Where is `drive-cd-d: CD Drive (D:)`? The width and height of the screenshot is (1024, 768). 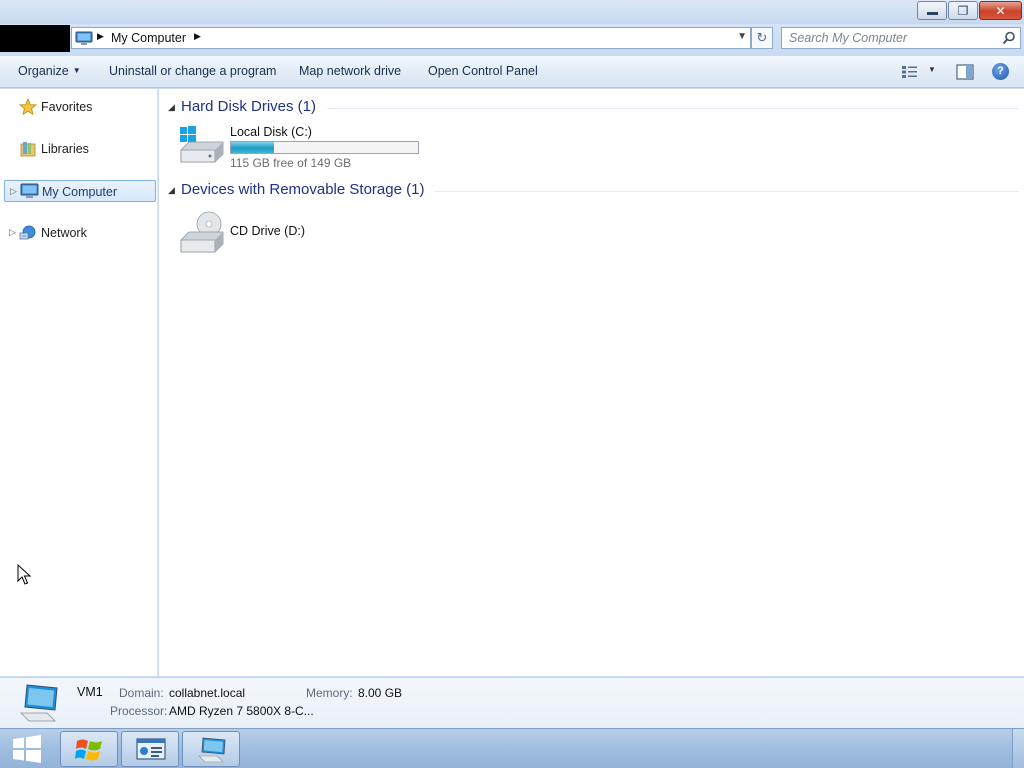 drive-cd-d: CD Drive (D:) is located at coordinates (269, 233).